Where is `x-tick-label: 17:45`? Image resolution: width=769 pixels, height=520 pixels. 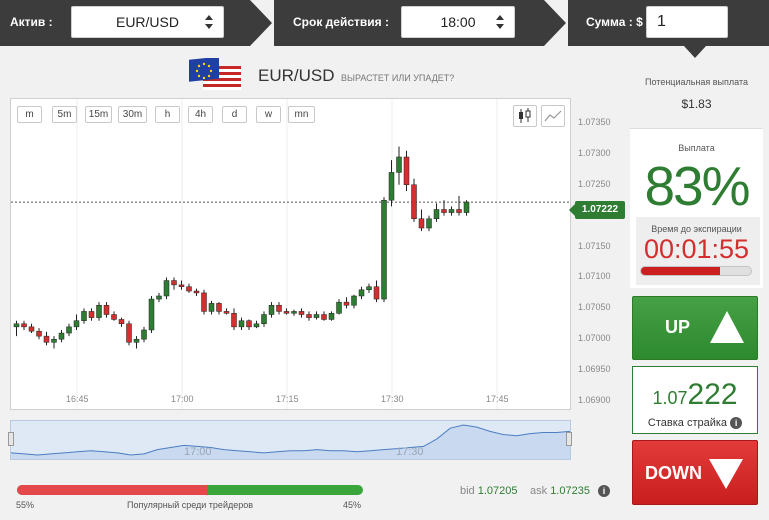
x-tick-label: 17:45 is located at coordinates (497, 399).